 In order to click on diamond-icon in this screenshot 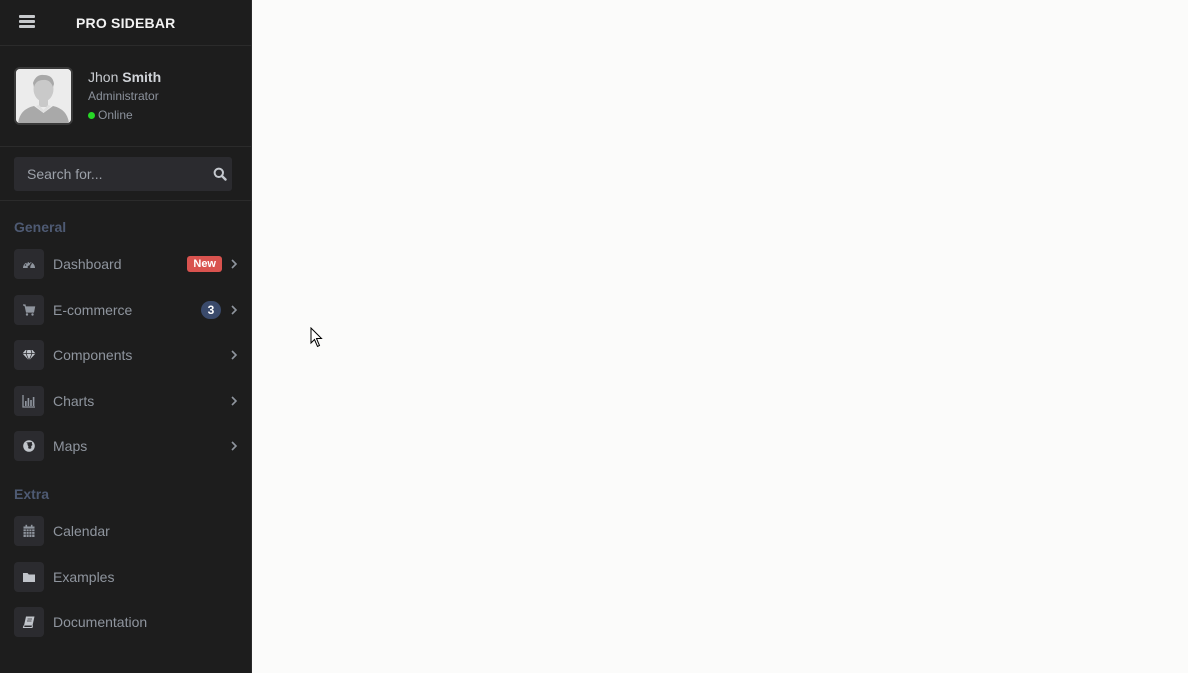, I will do `click(29, 355)`.